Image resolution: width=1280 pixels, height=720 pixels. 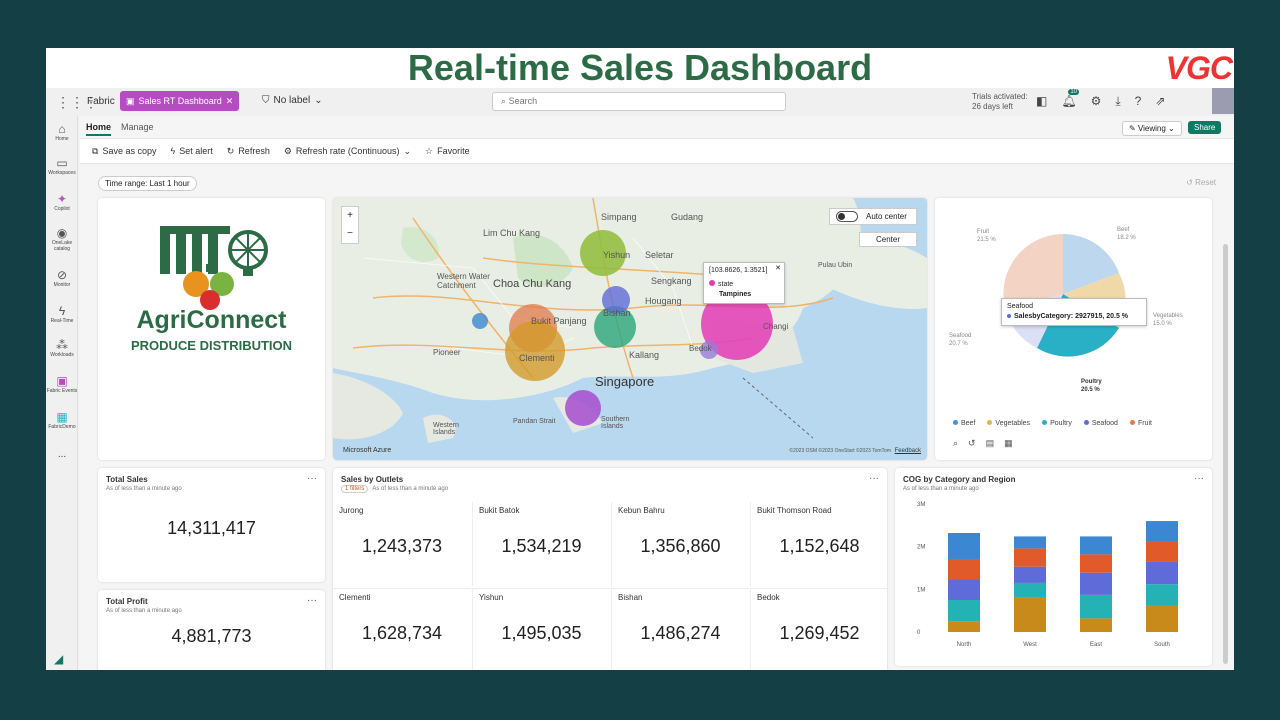 What do you see at coordinates (663, 301) in the screenshot?
I see `map-place-label: Hougang` at bounding box center [663, 301].